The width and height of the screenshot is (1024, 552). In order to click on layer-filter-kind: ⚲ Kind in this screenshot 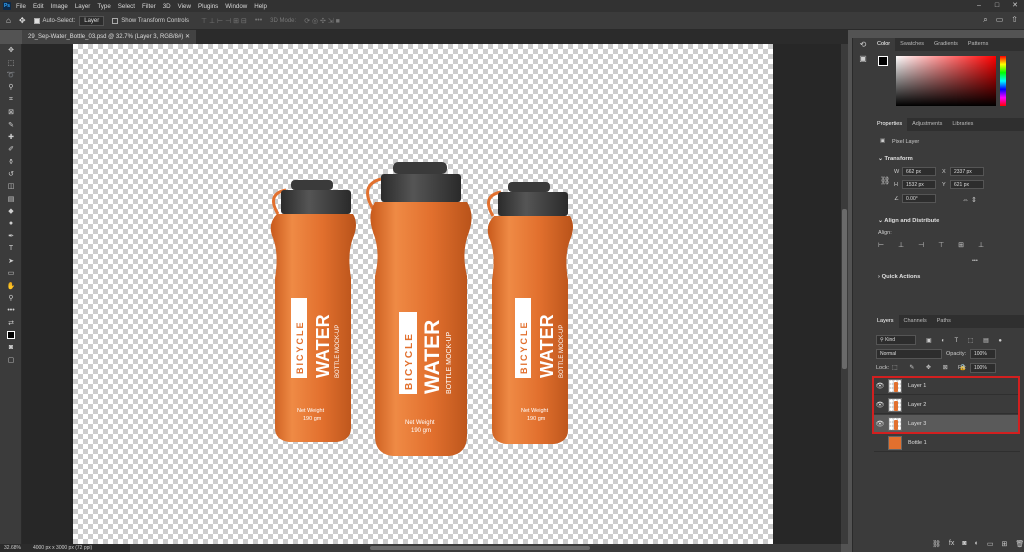, I will do `click(896, 340)`.